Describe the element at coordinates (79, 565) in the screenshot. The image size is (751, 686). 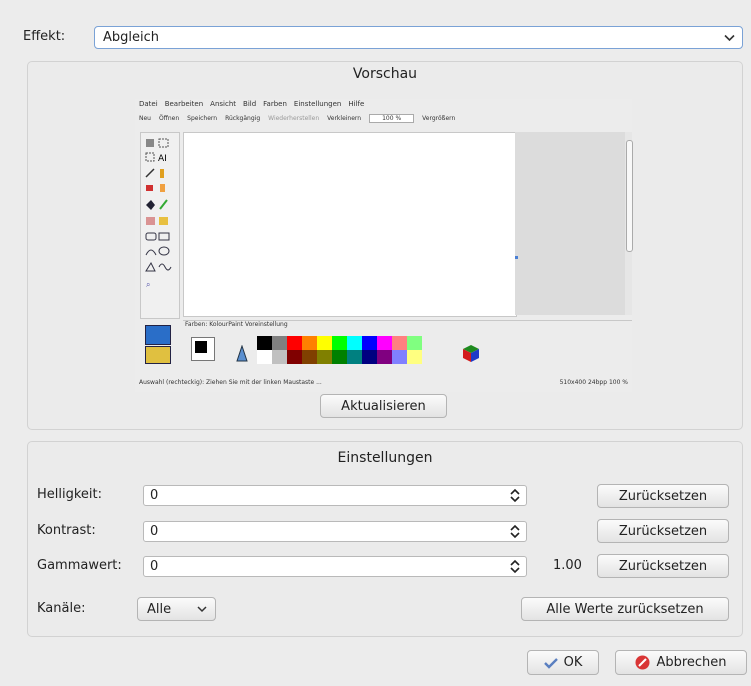
I see `gamma-label: Gammawert:` at that location.